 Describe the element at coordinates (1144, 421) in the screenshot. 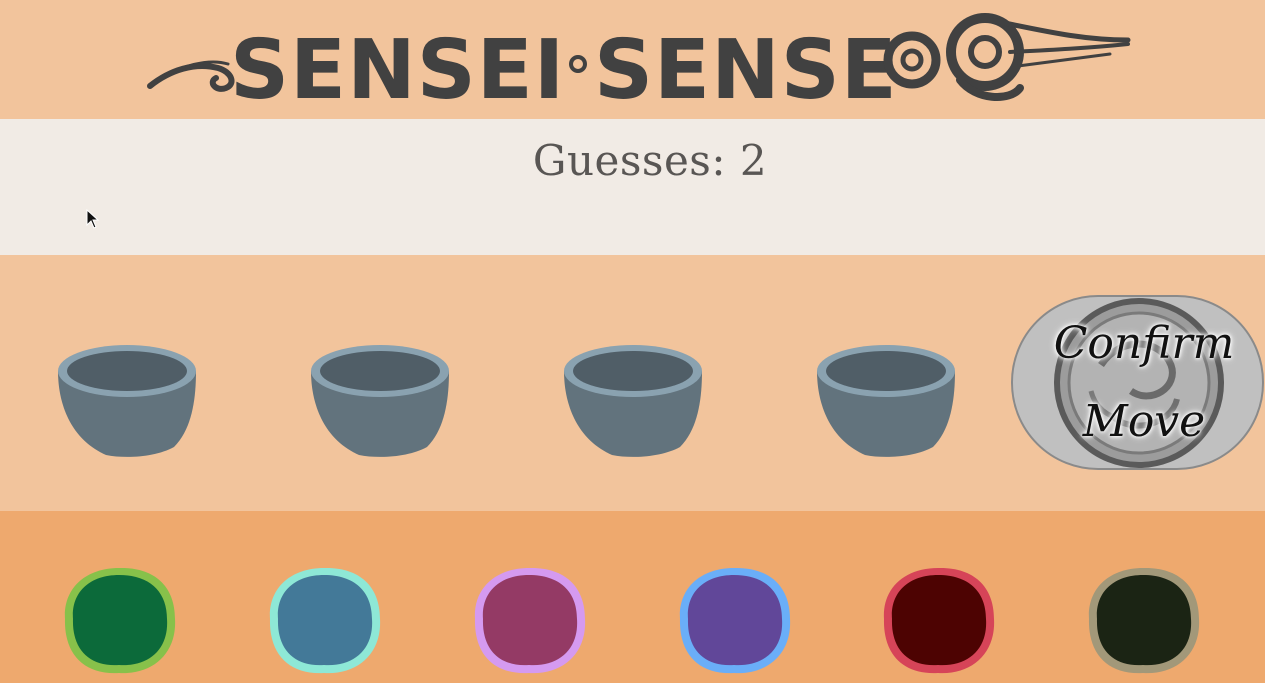

I see `confirm-label-line2: Move` at that location.